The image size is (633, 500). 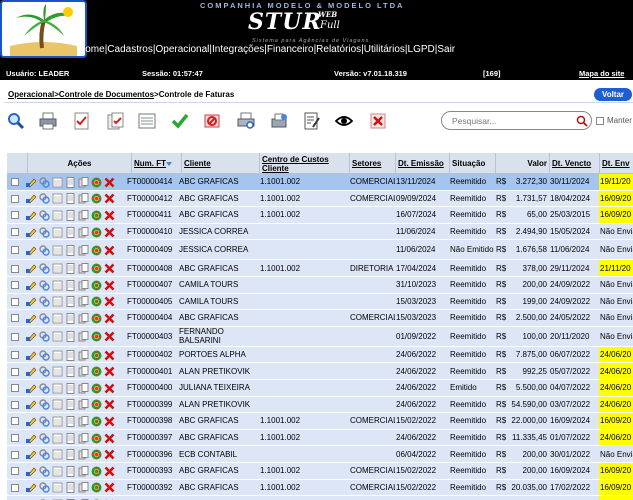 I want to click on delete-document-icon, so click(x=378, y=121).